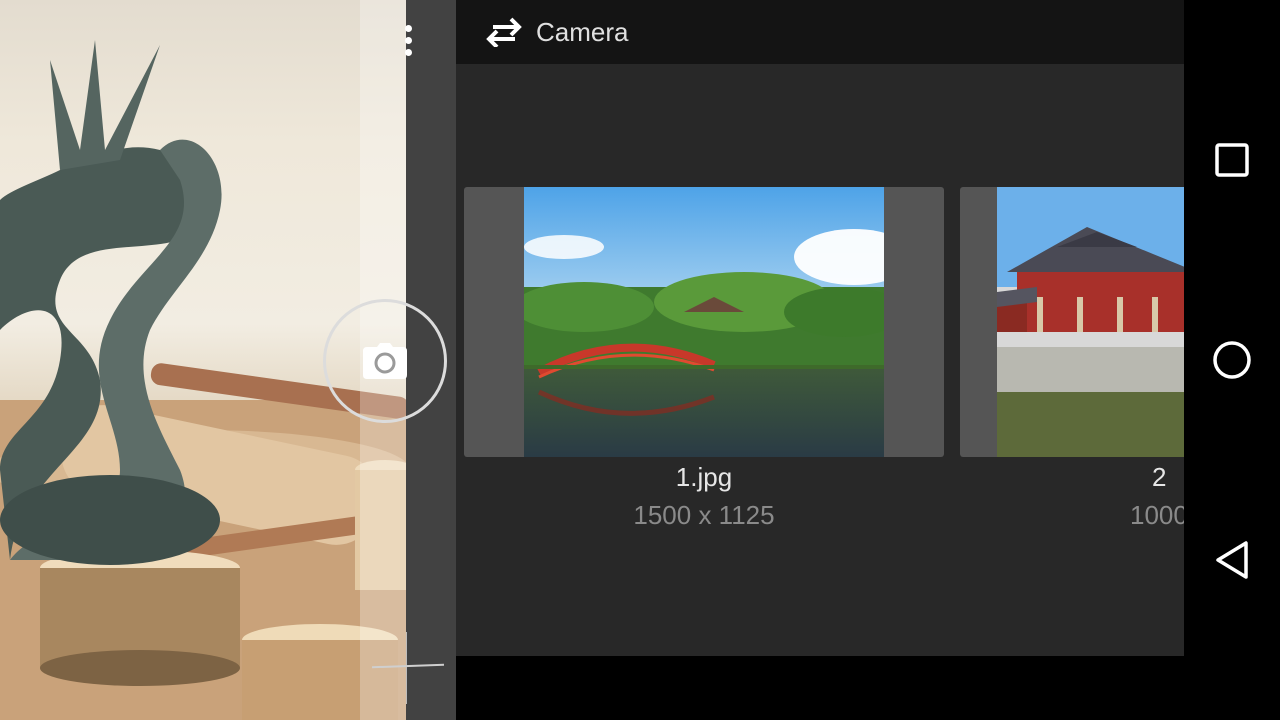  I want to click on home-button, so click(1232, 360).